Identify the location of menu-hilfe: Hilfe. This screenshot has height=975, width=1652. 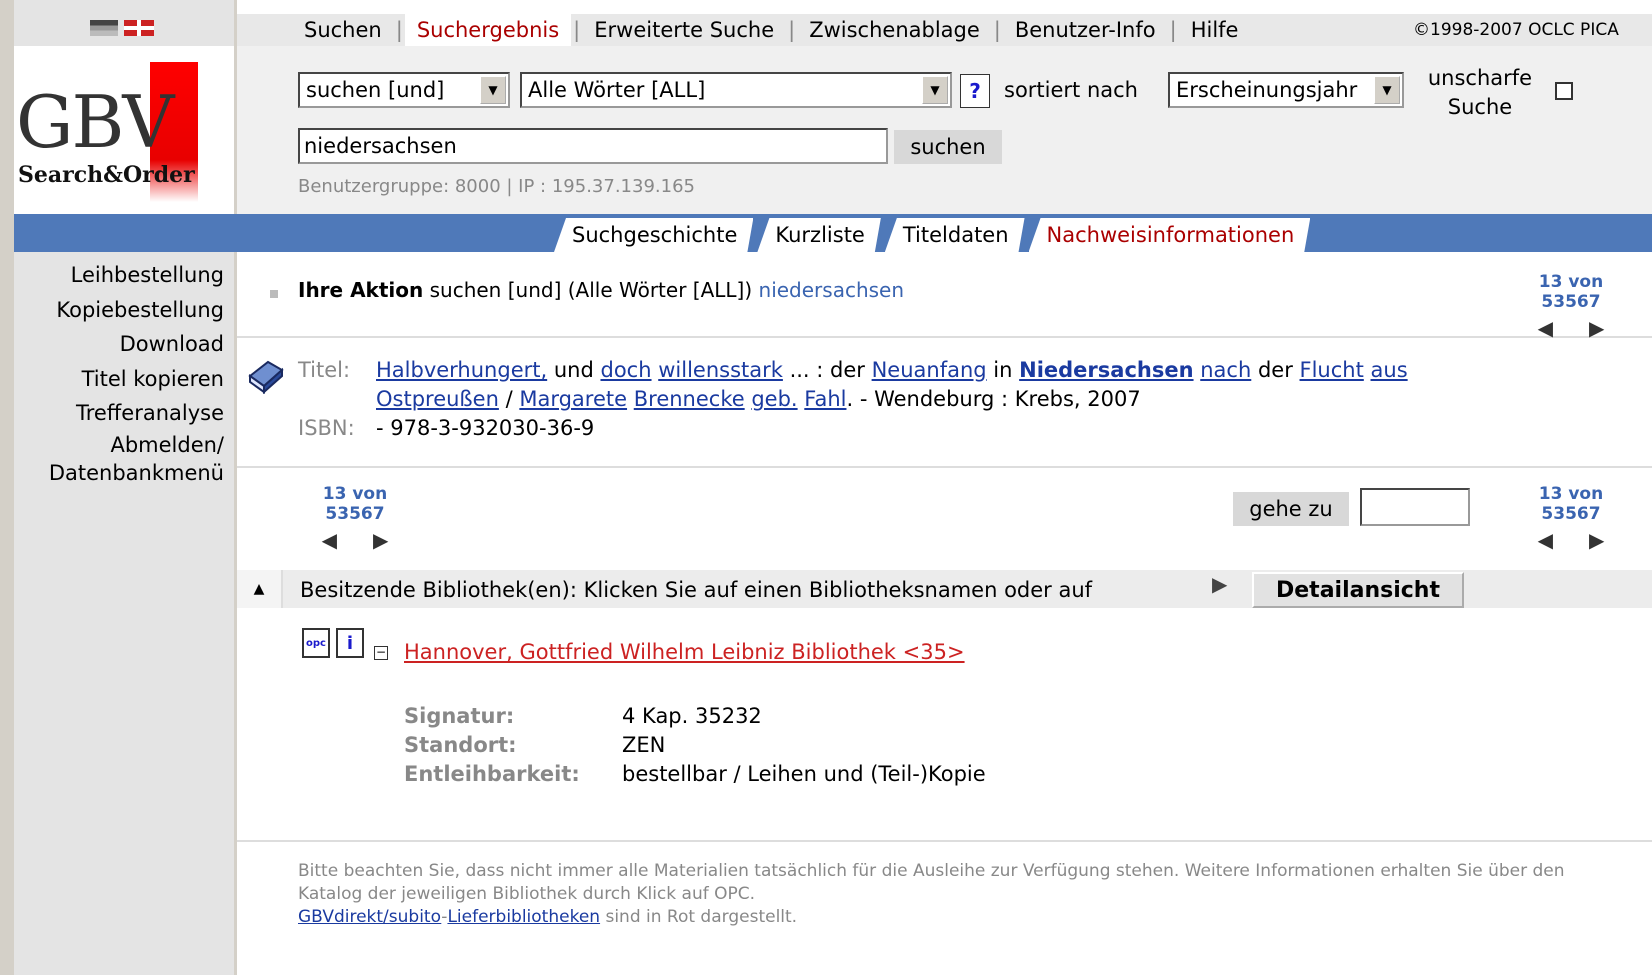
(1215, 30).